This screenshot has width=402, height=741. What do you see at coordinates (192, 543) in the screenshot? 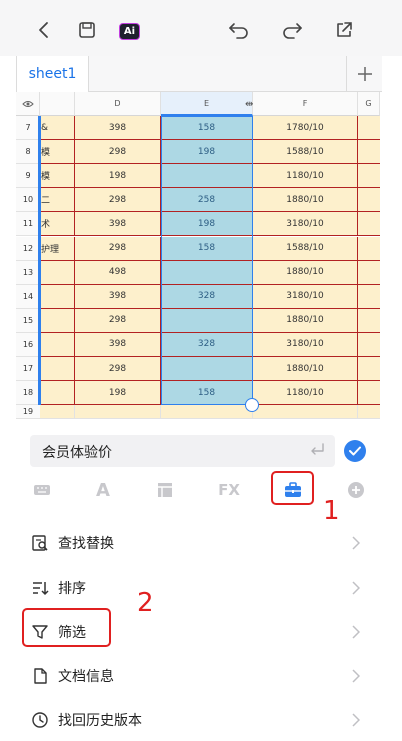
I see `menu-item-find-replace: 查找替换` at bounding box center [192, 543].